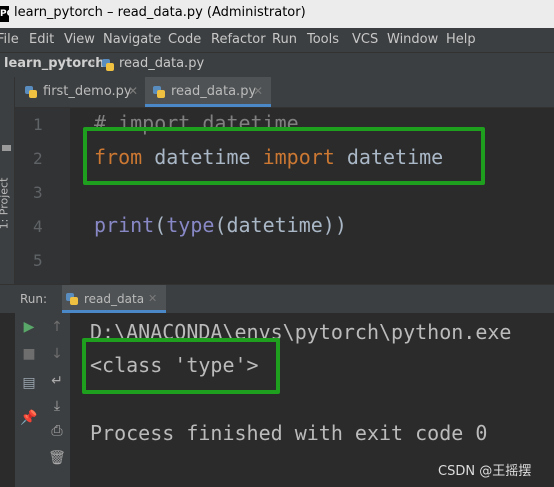  I want to click on builtin-type: type, so click(190, 225).